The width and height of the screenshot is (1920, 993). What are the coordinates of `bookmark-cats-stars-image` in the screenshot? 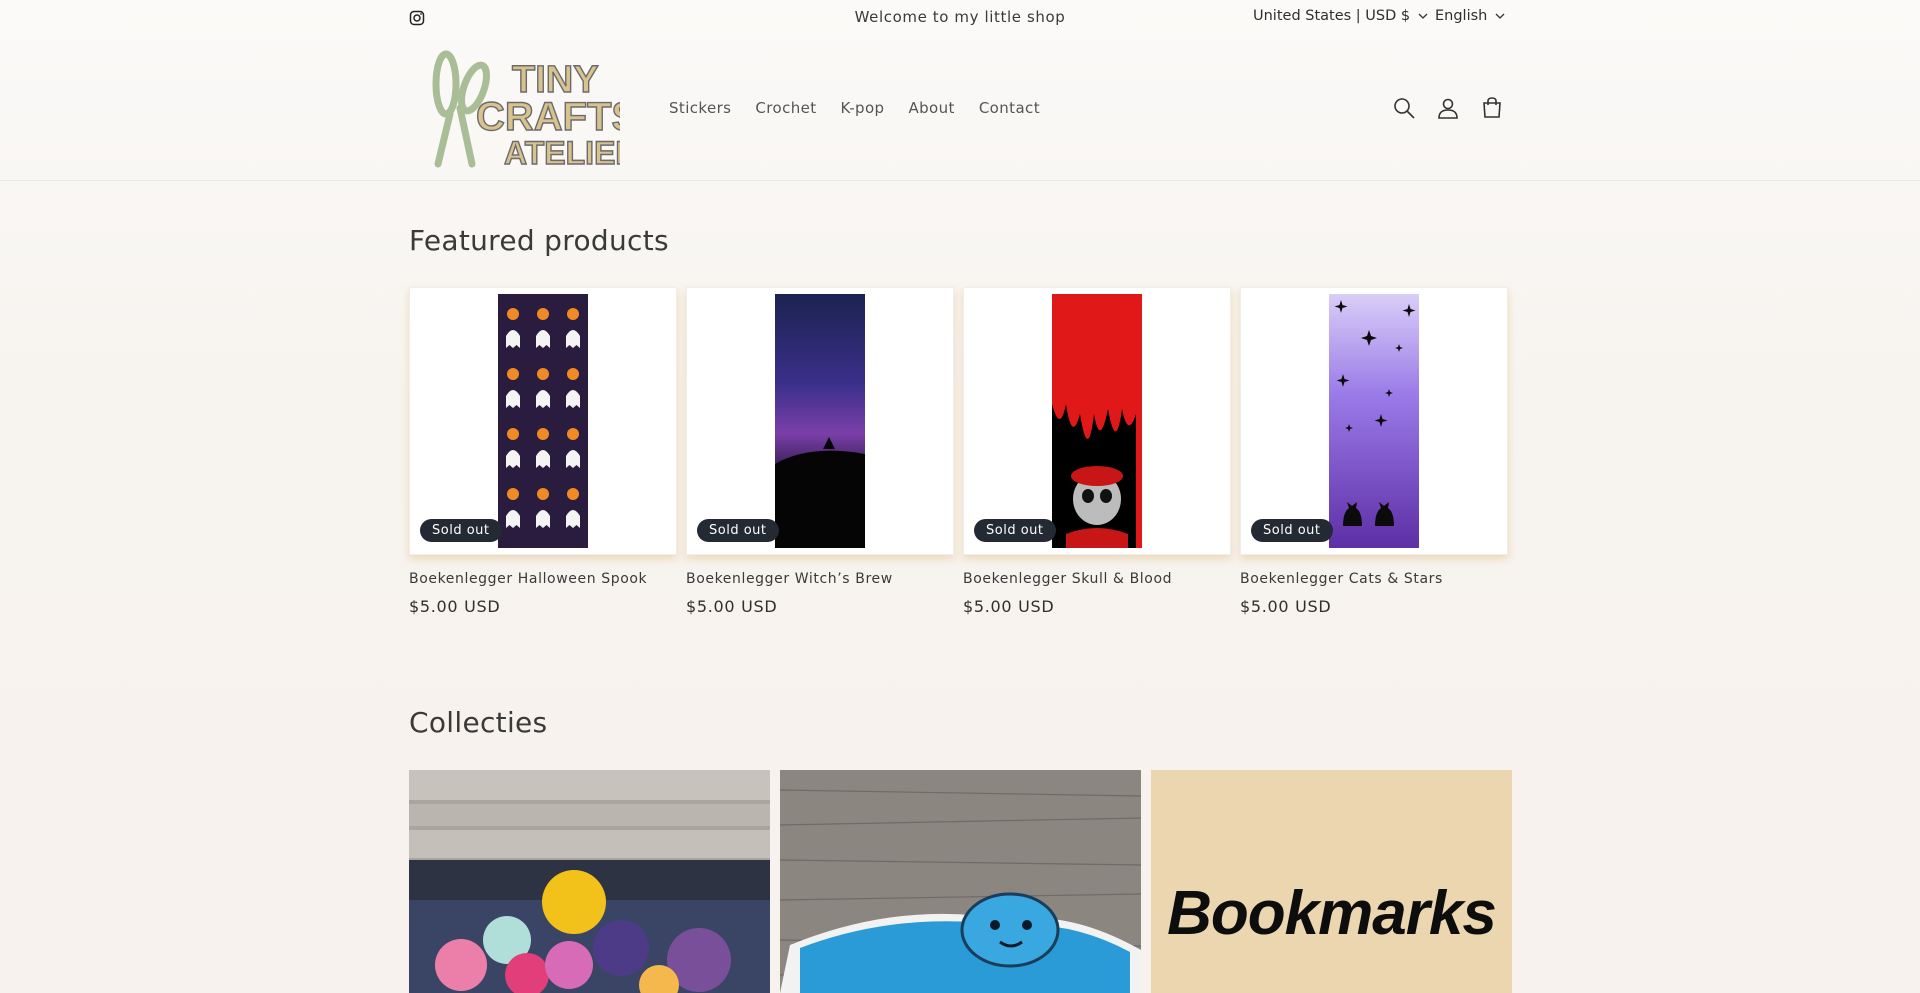 It's located at (1374, 421).